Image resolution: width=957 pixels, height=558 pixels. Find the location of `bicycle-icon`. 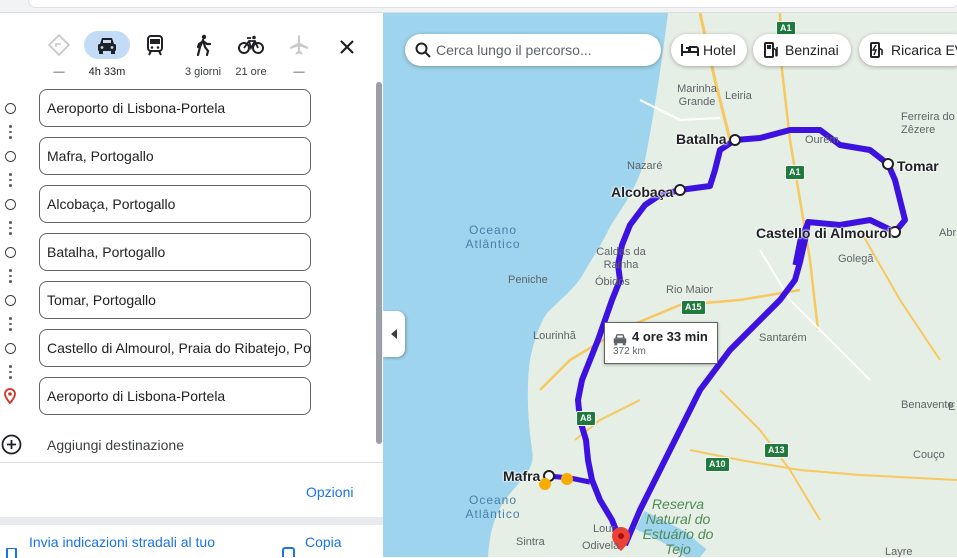

bicycle-icon is located at coordinates (251, 45).